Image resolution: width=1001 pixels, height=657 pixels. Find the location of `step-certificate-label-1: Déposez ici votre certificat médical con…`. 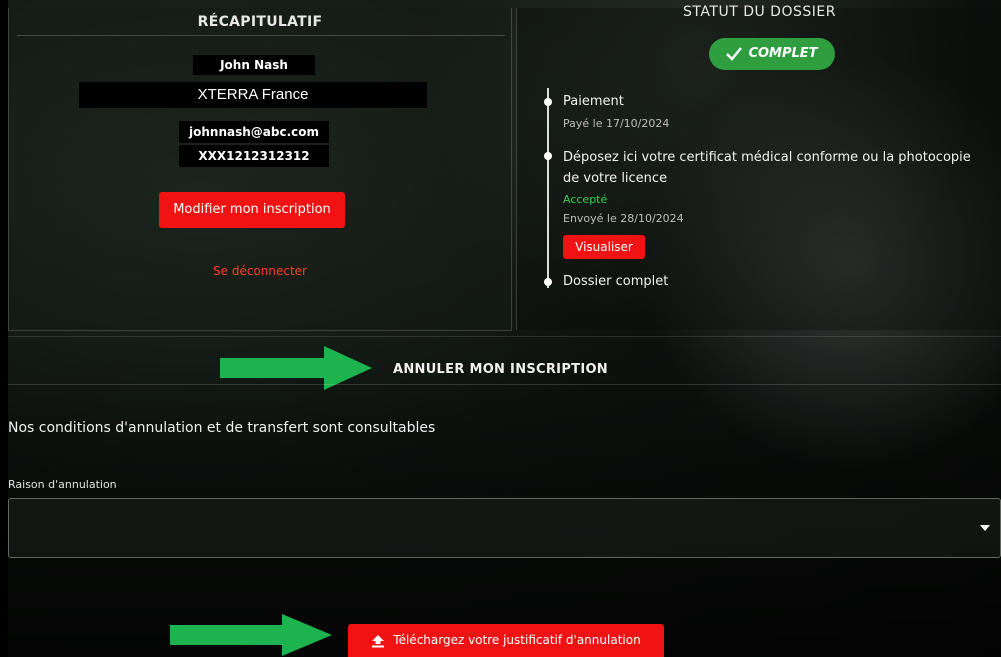

step-certificate-label-1: Déposez ici votre certificat médical con… is located at coordinates (767, 157).